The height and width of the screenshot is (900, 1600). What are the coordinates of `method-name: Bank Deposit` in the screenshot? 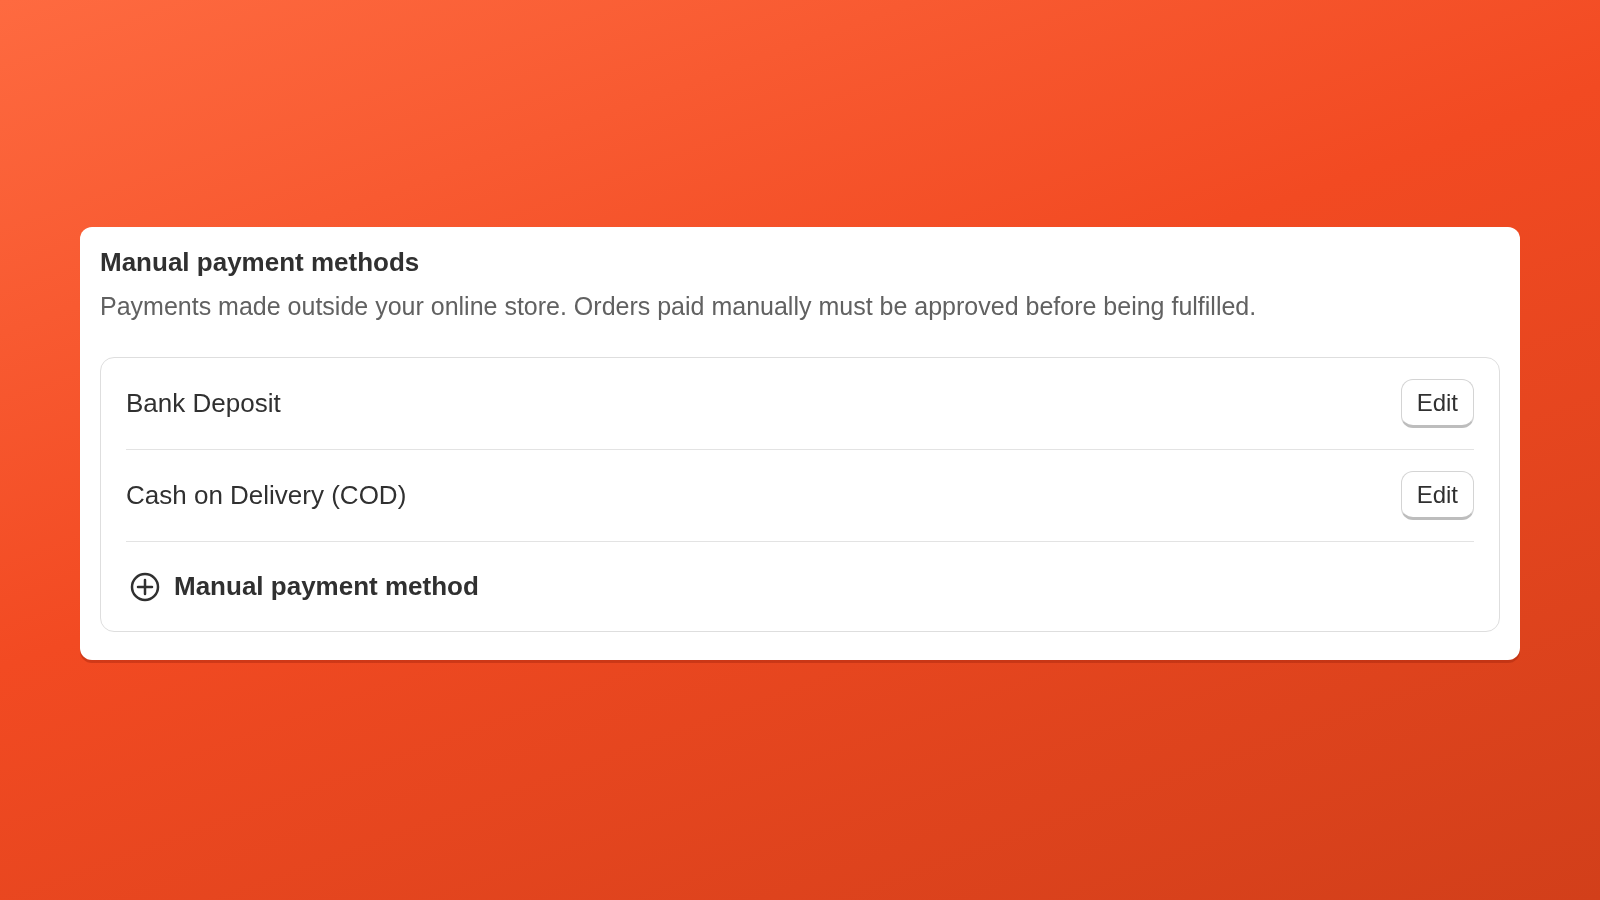 It's located at (203, 403).